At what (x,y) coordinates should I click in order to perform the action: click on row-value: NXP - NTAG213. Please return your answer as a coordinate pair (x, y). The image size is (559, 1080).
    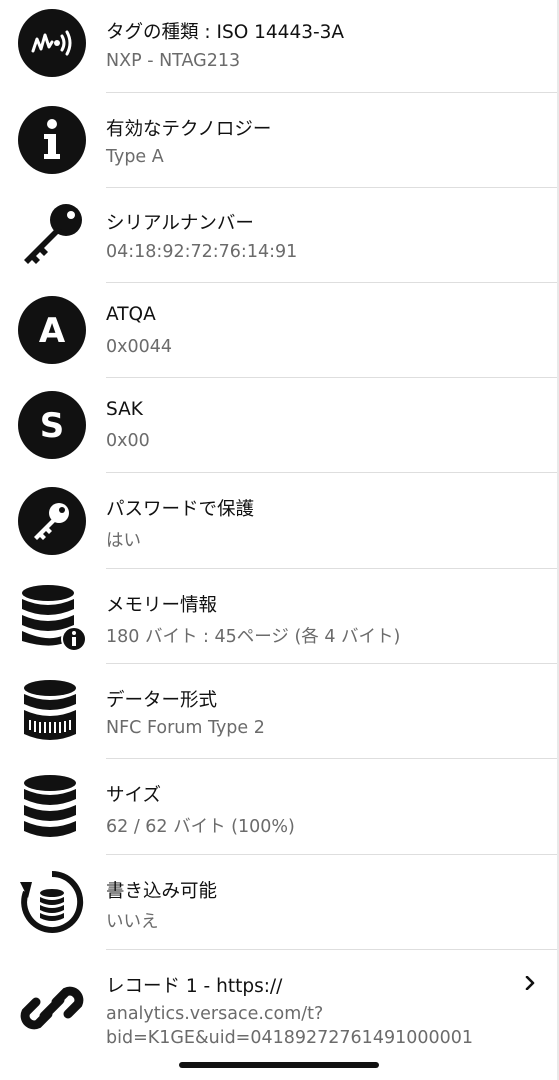
    Looking at the image, I should click on (173, 61).